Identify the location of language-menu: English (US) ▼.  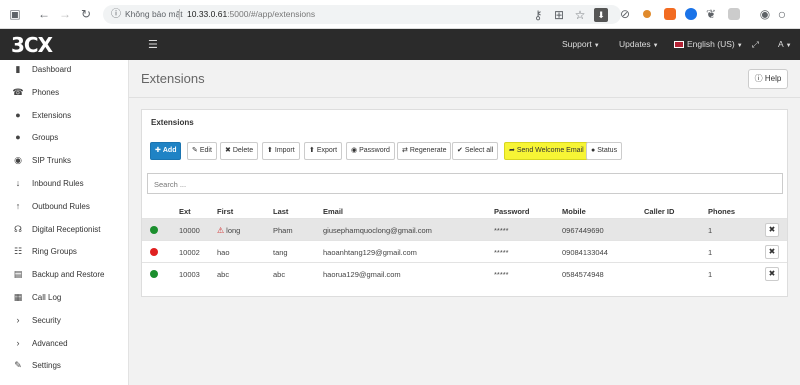
(708, 44).